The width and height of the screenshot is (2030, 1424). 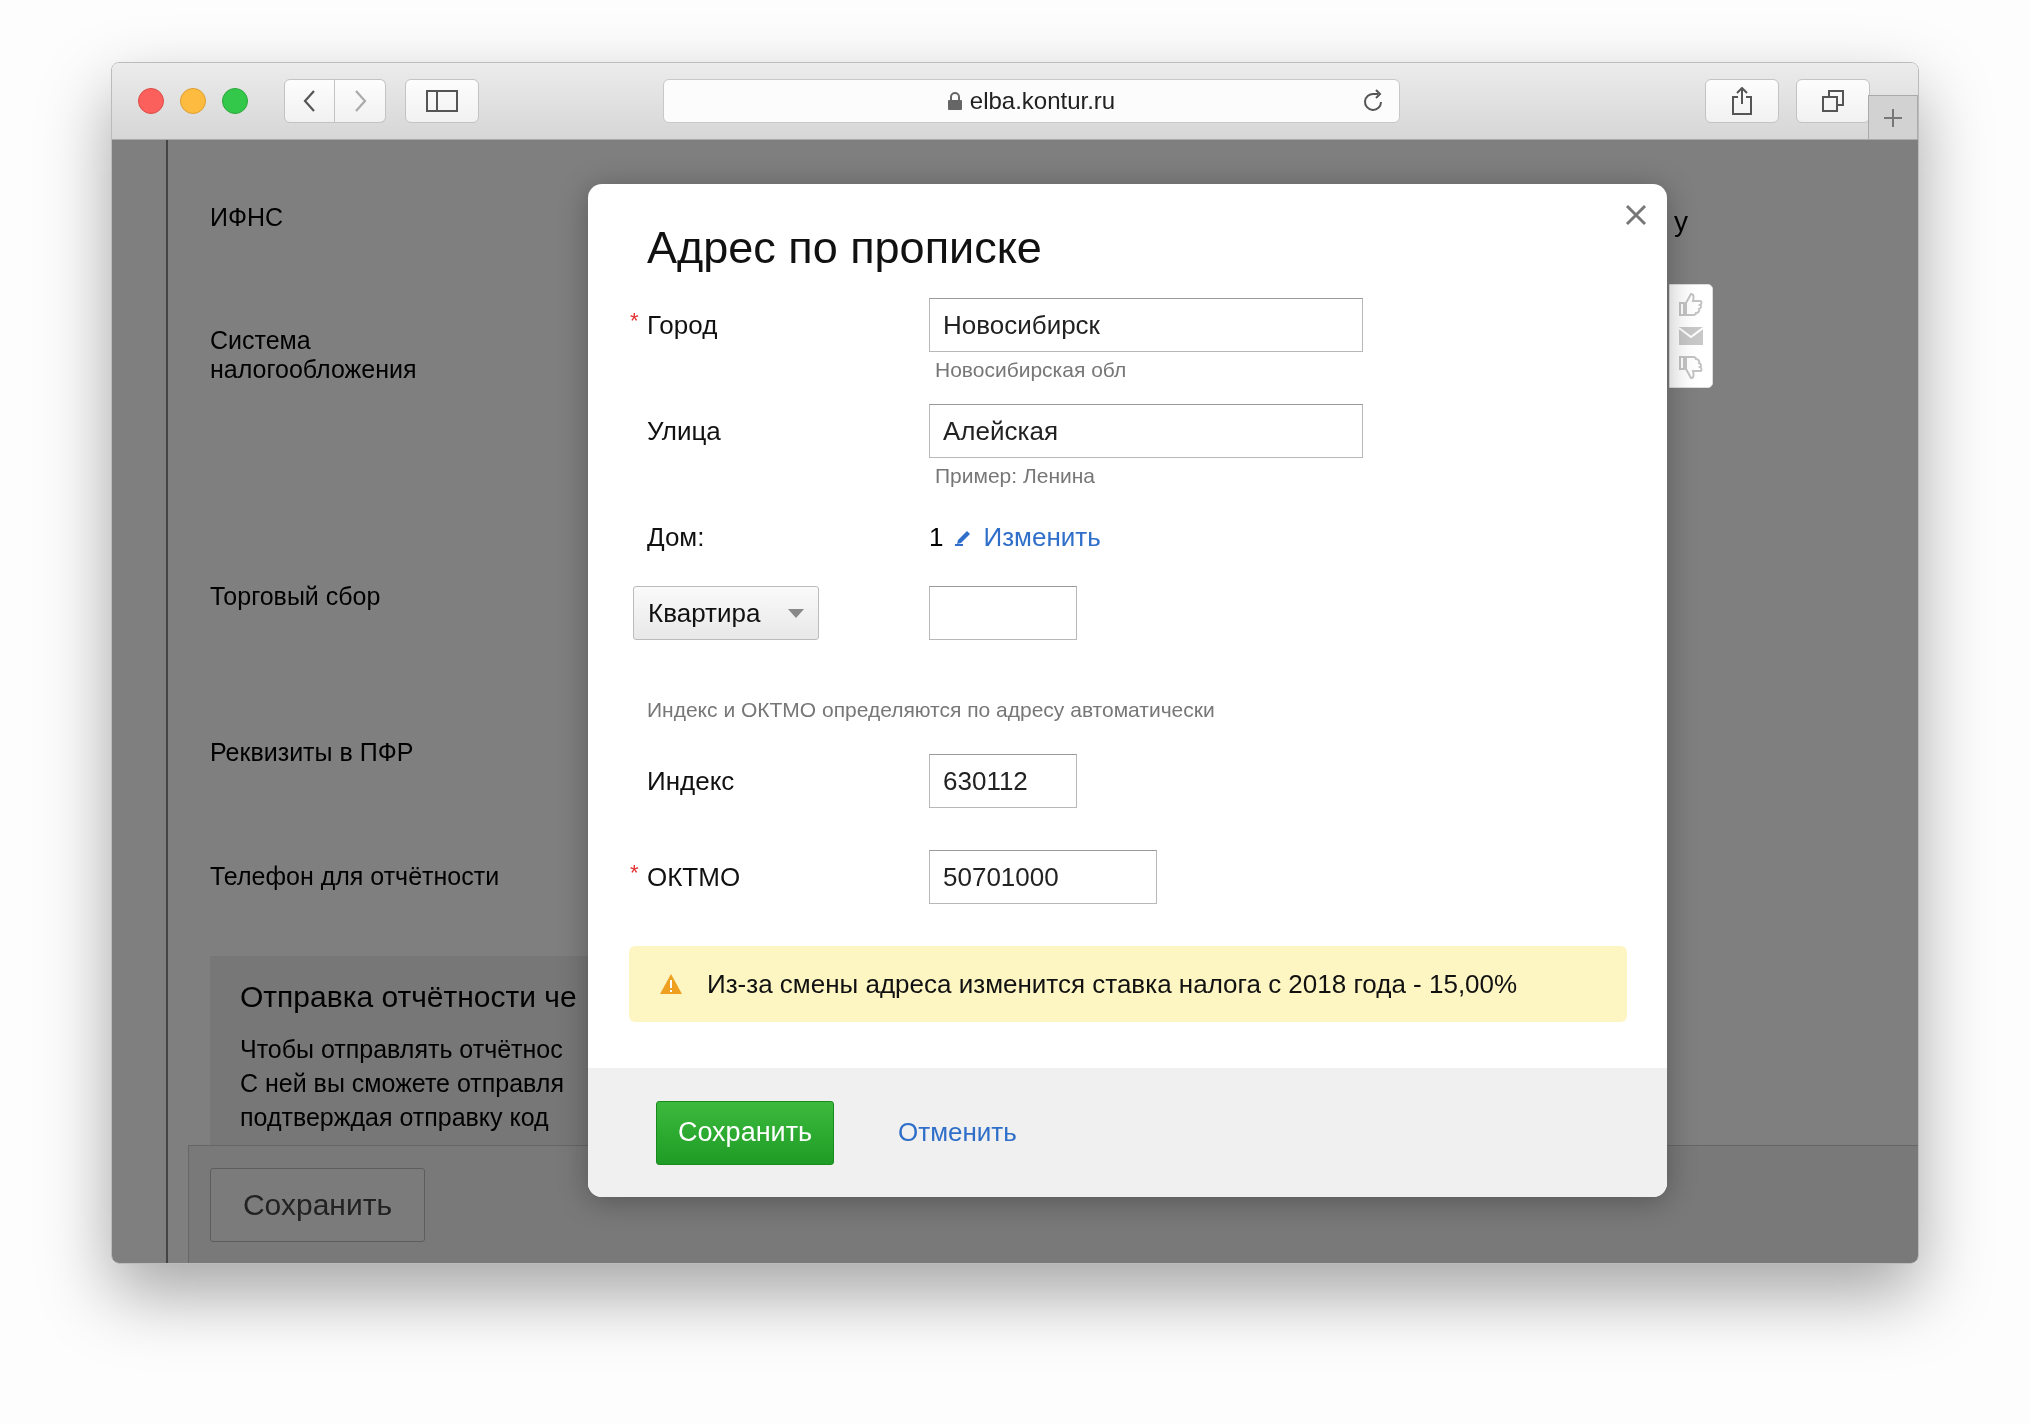 I want to click on share-icon, so click(x=1742, y=101).